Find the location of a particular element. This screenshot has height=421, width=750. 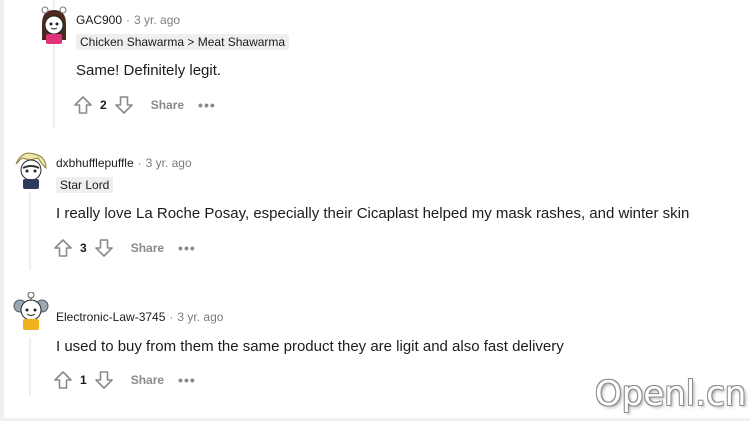

vote-score: 2 is located at coordinates (103, 105).